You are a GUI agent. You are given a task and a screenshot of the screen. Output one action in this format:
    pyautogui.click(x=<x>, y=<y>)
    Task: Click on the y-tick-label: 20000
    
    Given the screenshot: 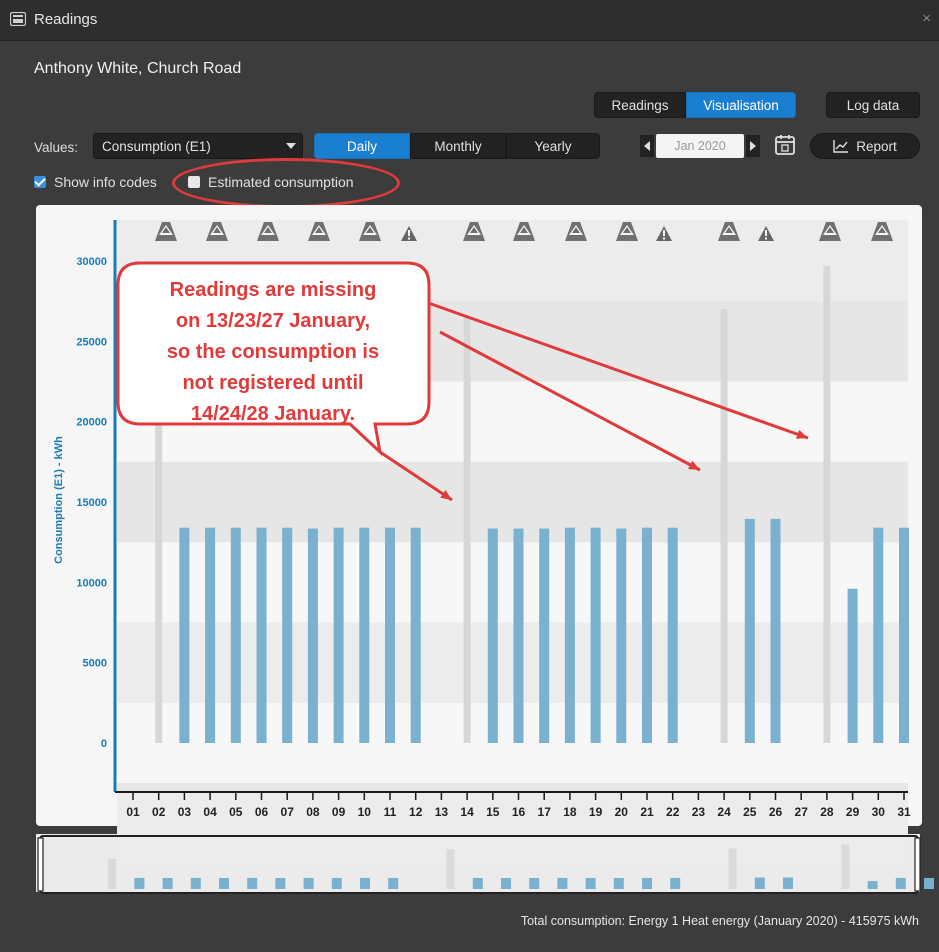 What is the action you would take?
    pyautogui.click(x=91, y=423)
    